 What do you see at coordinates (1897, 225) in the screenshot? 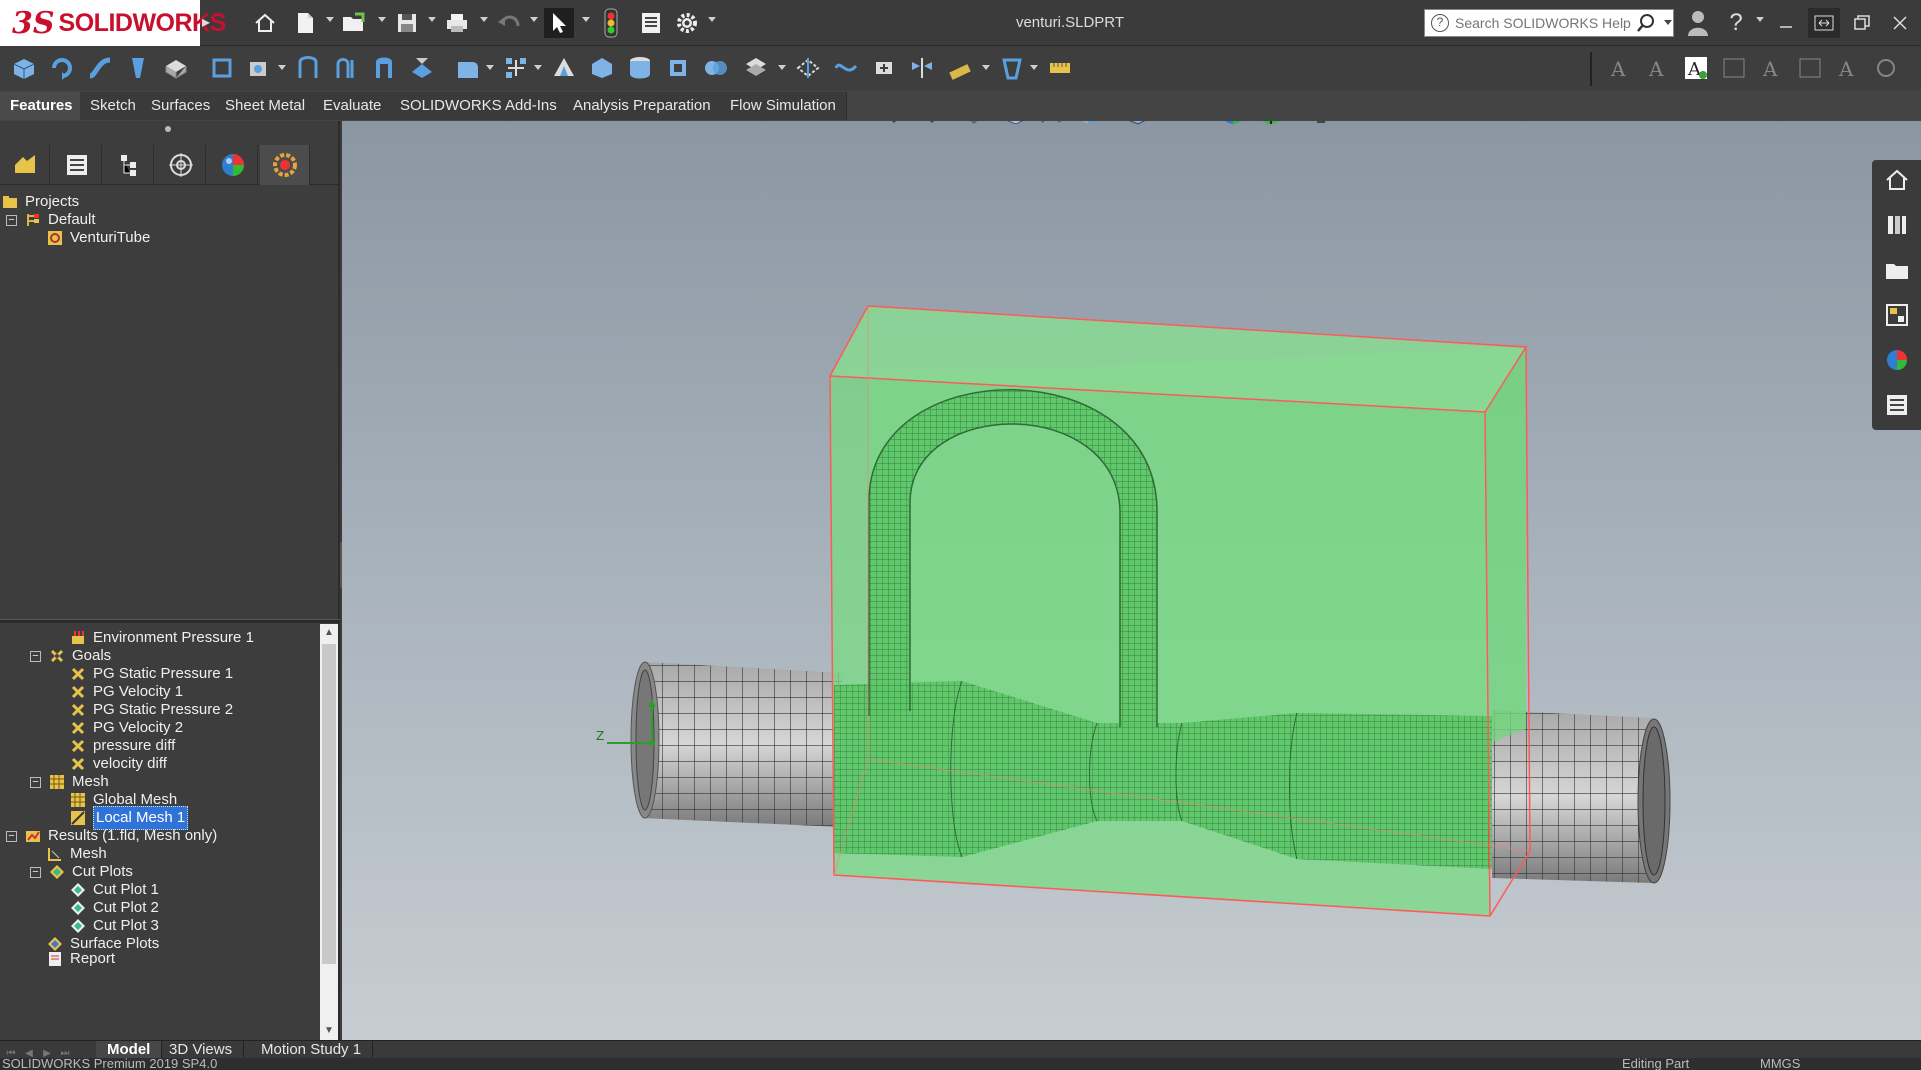
I see `design-library-icon` at bounding box center [1897, 225].